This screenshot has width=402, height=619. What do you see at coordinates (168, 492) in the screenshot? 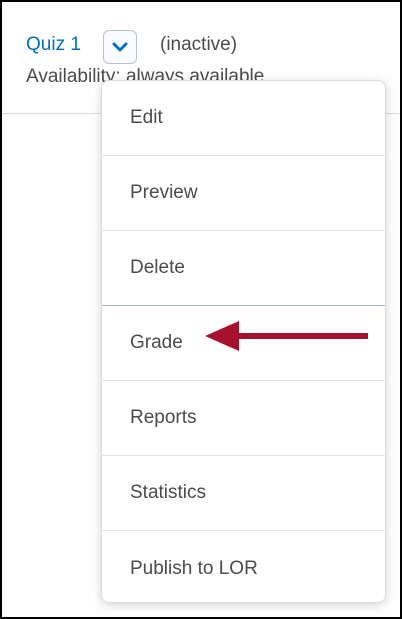
I see `menu-item-label: Statistics` at bounding box center [168, 492].